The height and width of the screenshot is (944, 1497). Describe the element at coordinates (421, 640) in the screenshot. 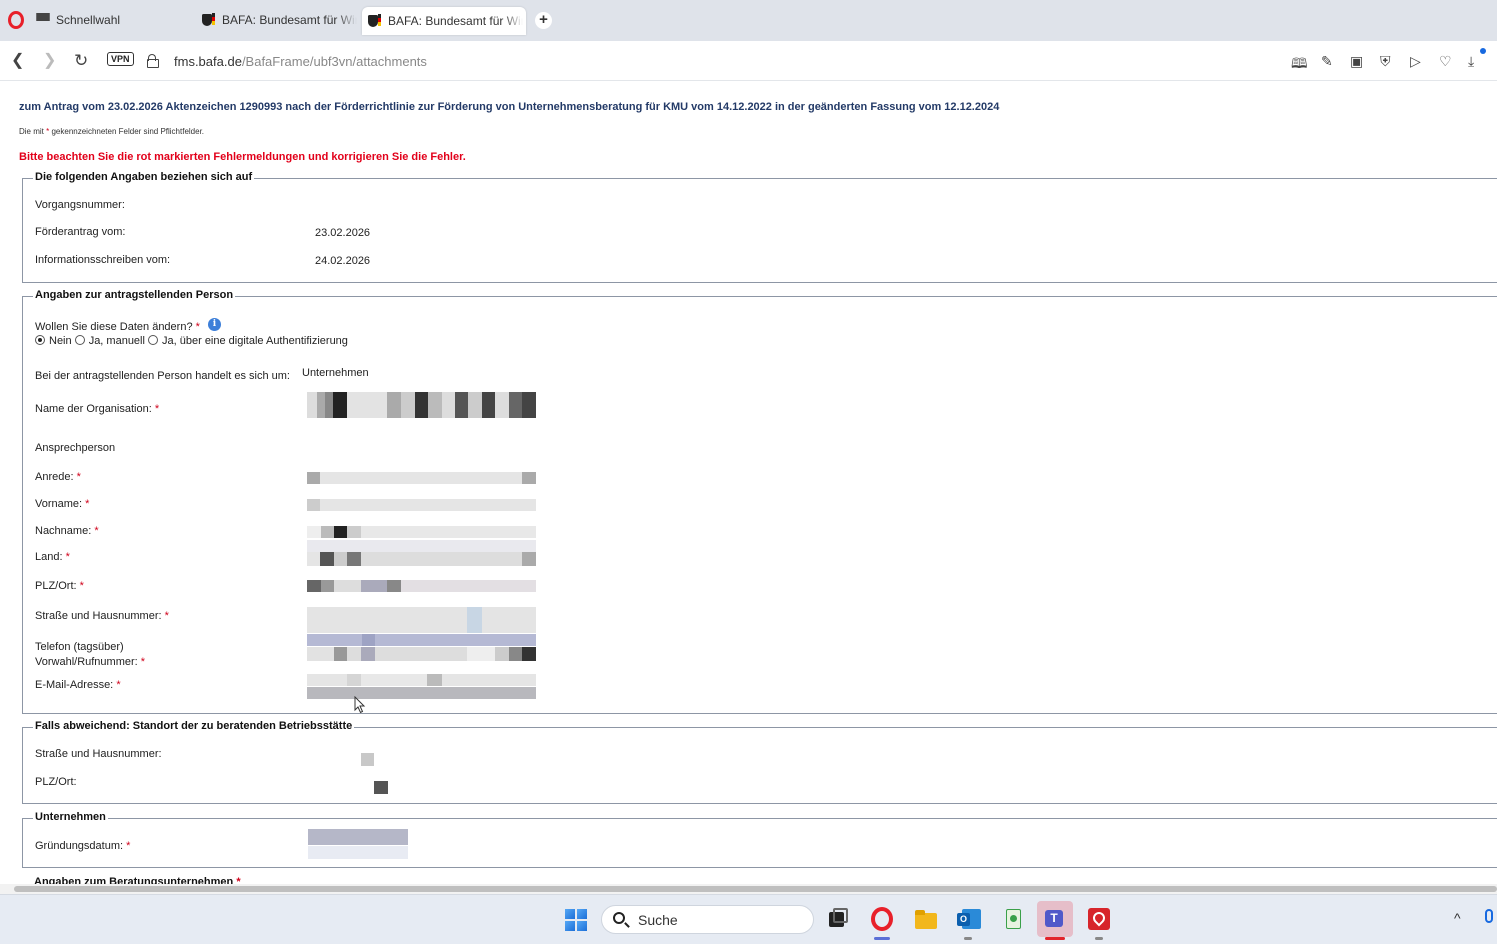

I see `telefon-value-redacted-top` at that location.